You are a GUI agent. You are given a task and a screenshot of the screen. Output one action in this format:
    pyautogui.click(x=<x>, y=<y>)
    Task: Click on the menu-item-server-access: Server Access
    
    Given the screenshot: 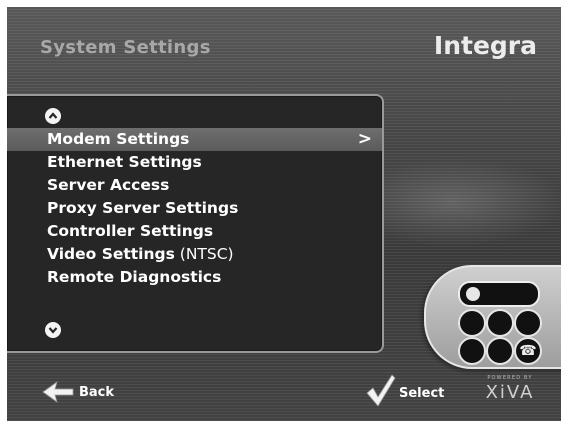 What is the action you would take?
    pyautogui.click(x=194, y=185)
    